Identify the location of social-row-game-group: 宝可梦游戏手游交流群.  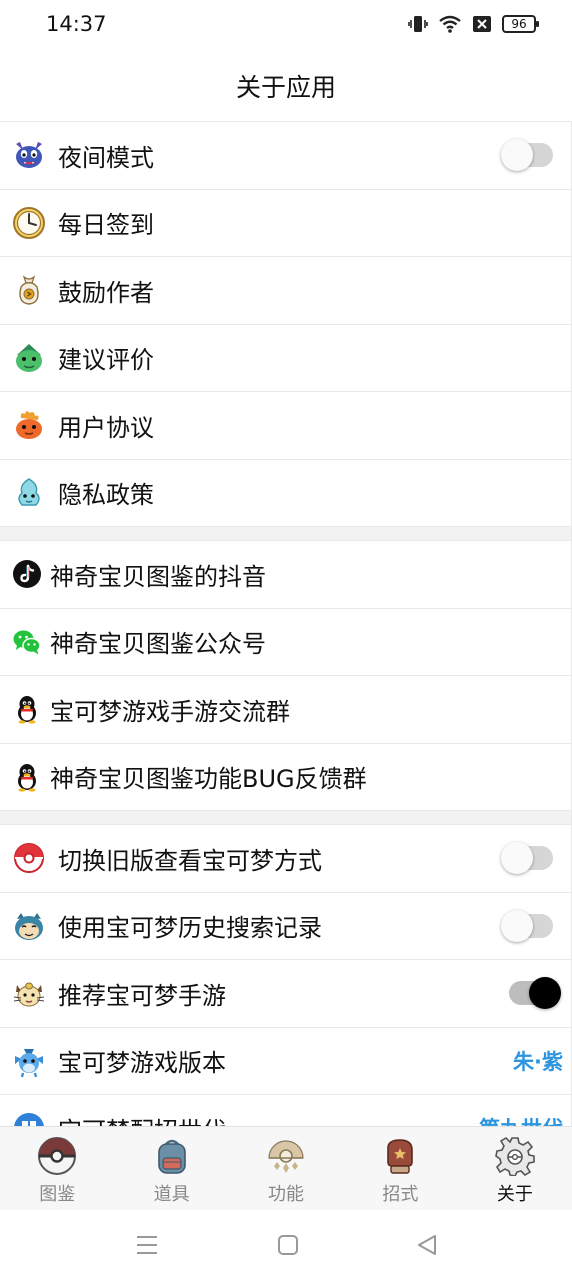
(285, 710).